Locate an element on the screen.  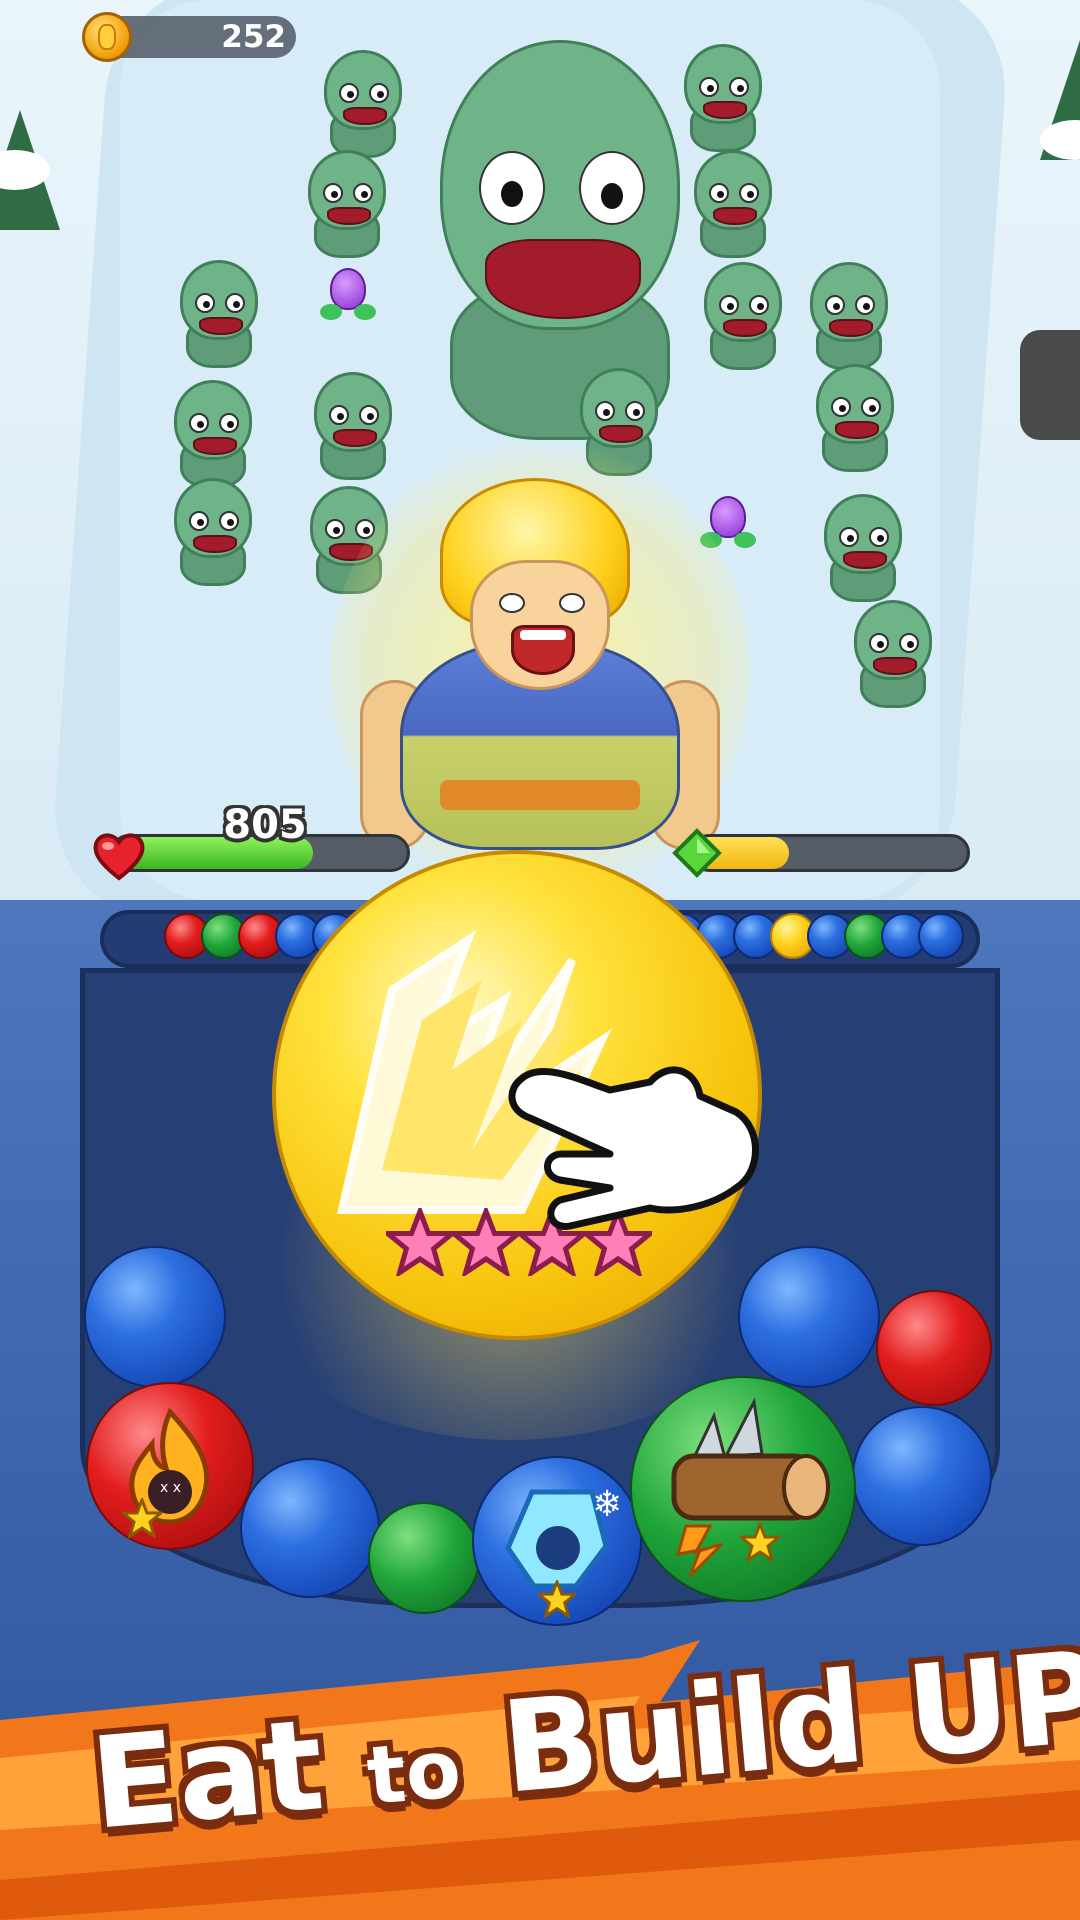
hero-face is located at coordinates (540, 625).